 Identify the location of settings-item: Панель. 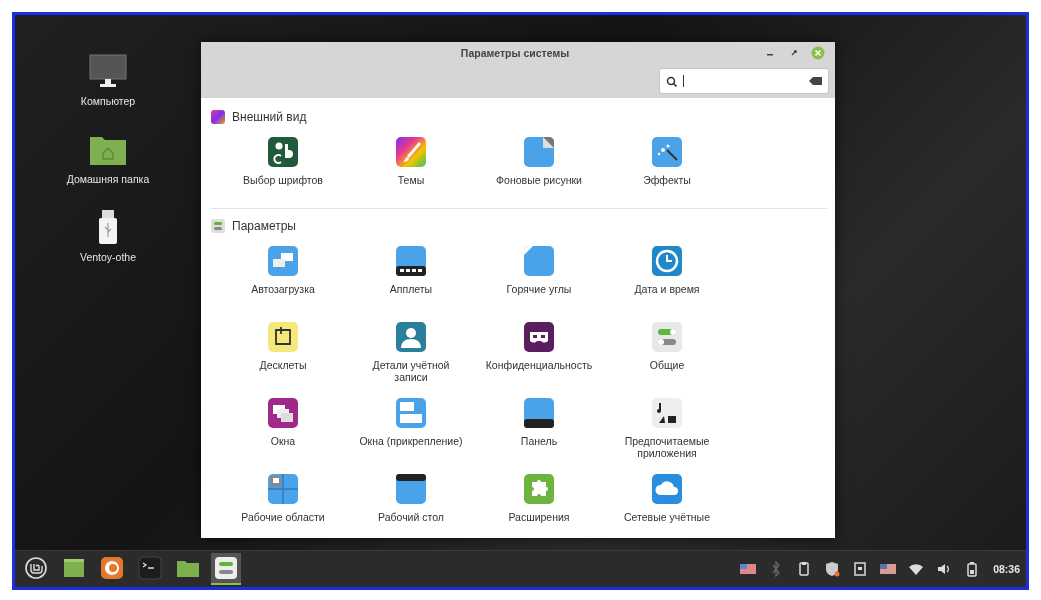
(539, 427).